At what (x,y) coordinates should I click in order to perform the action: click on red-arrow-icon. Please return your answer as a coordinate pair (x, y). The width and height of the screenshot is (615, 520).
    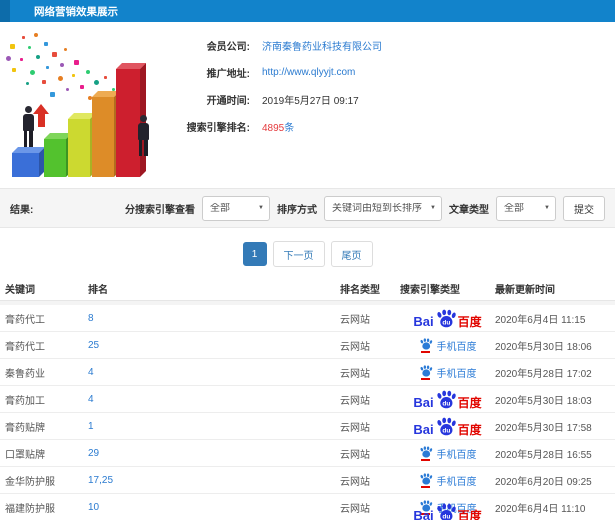
    Looking at the image, I should click on (41, 115).